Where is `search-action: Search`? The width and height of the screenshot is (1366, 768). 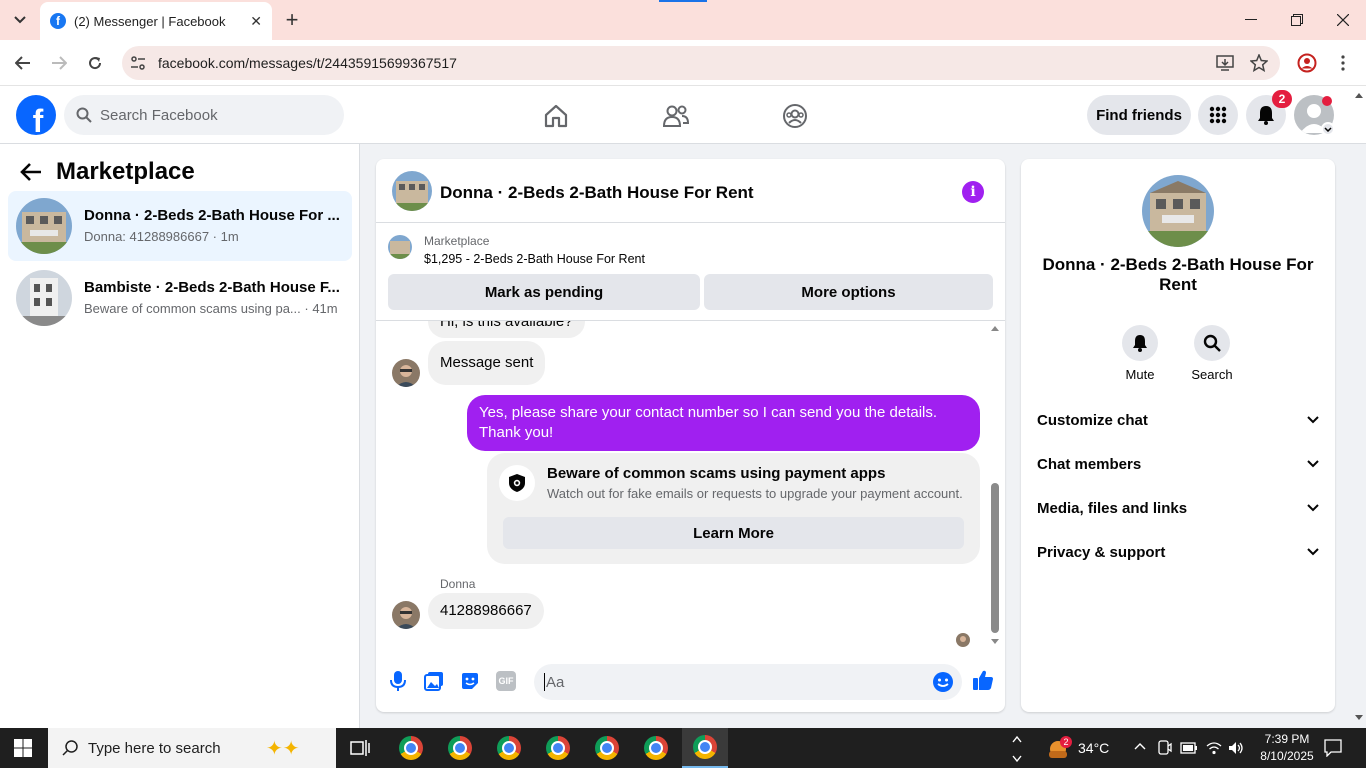
search-action: Search is located at coordinates (1212, 353).